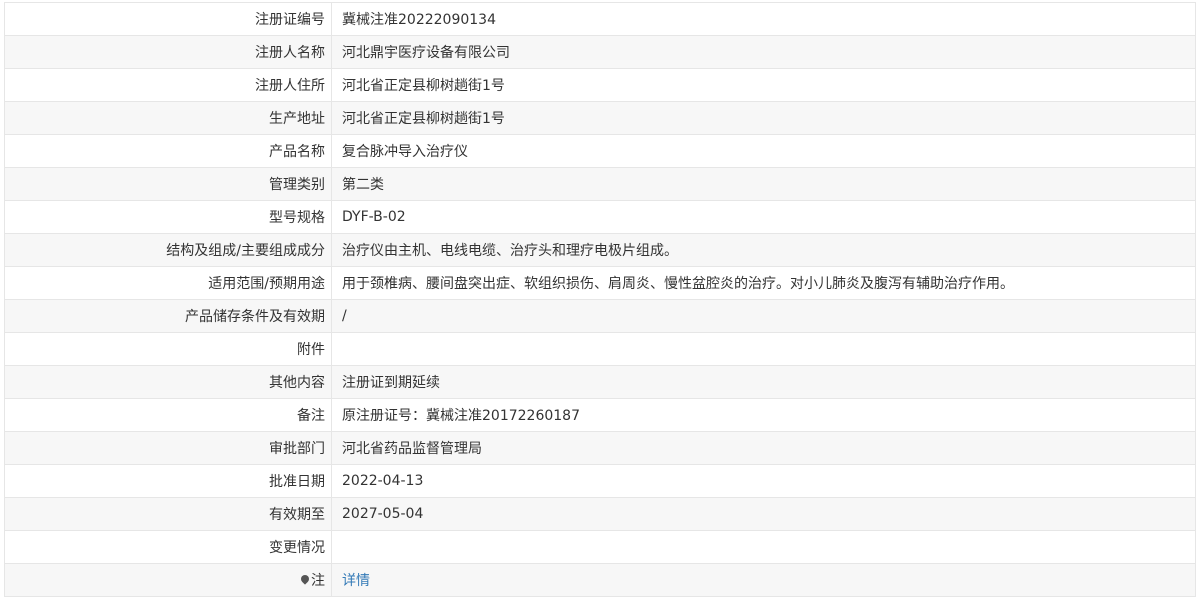  I want to click on table-row: 型号规格 DYF-B-02, so click(600, 217).